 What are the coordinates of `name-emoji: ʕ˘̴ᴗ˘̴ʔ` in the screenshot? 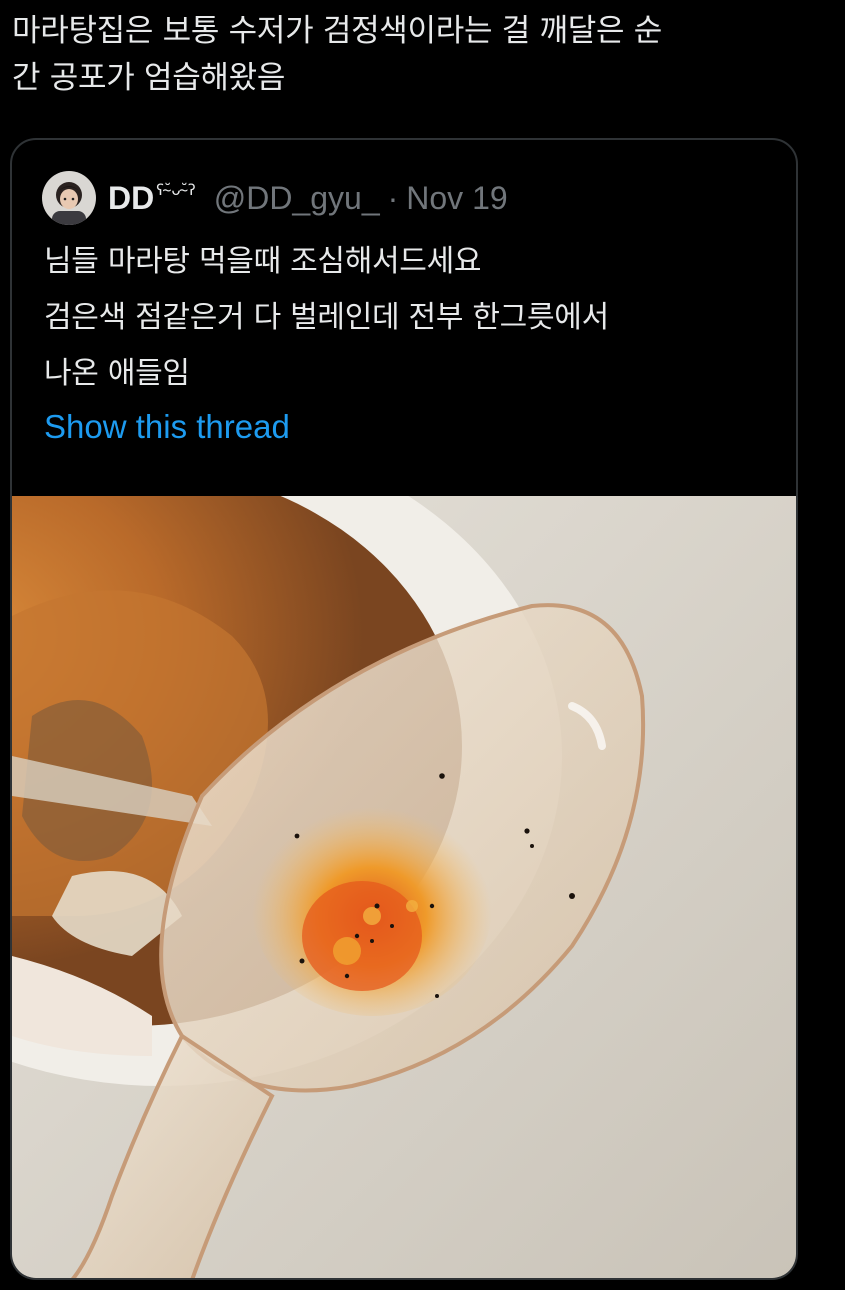 It's located at (176, 190).